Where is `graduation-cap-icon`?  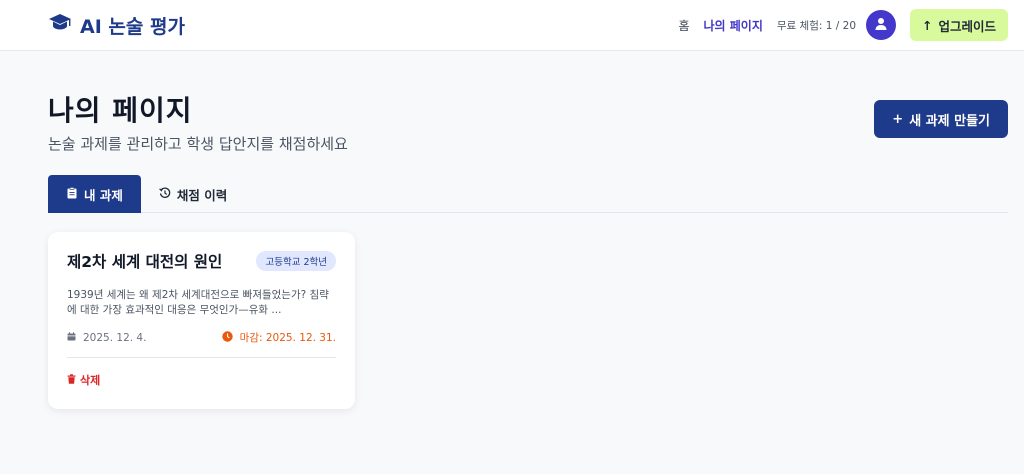
graduation-cap-icon is located at coordinates (60, 25).